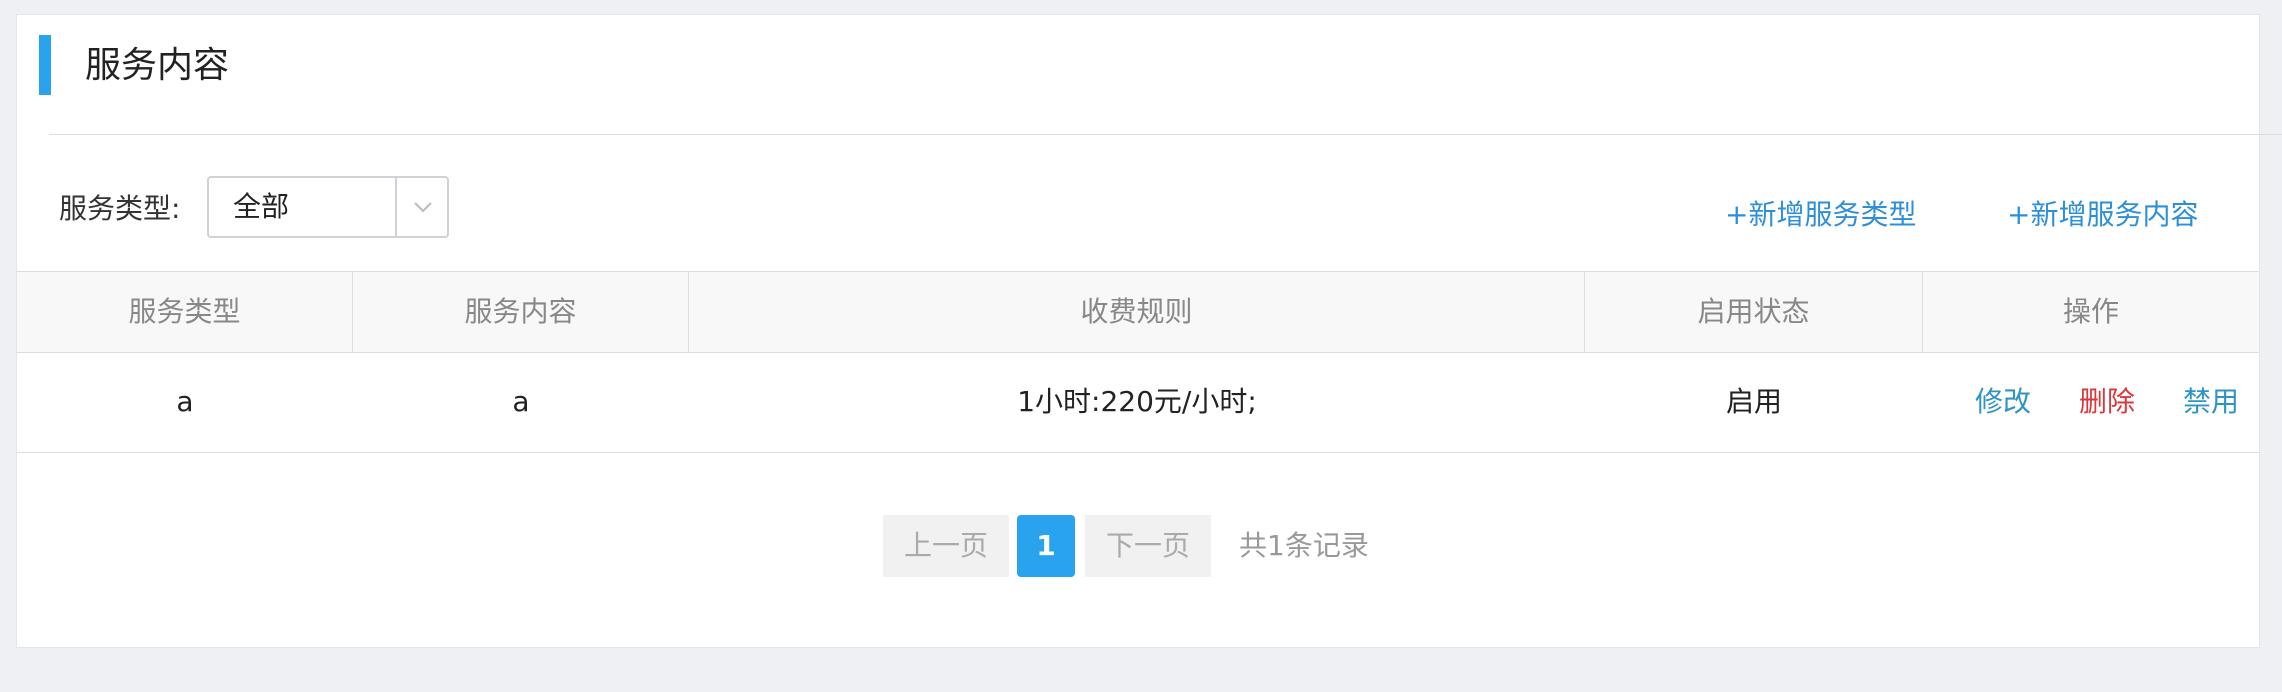 The width and height of the screenshot is (2282, 692). Describe the element at coordinates (185, 312) in the screenshot. I see `column-header-service-type: 服务类型` at that location.